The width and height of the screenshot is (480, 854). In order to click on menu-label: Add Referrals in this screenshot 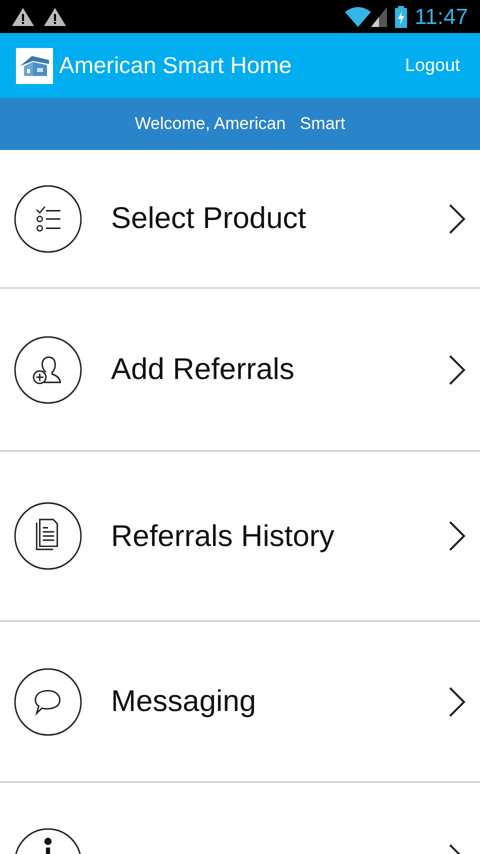, I will do `click(203, 370)`.